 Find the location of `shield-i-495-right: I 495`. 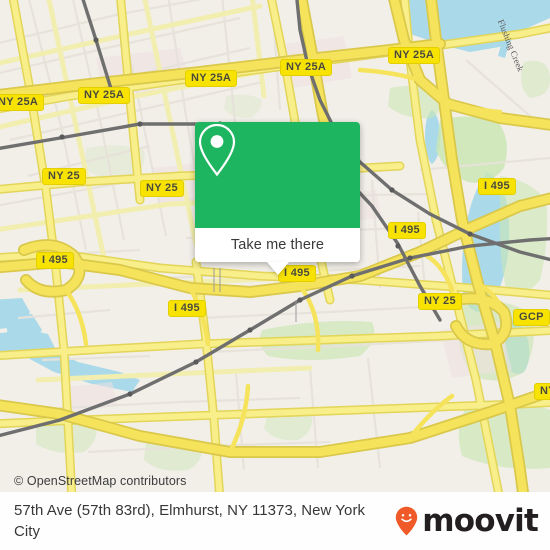

shield-i-495-right: I 495 is located at coordinates (407, 230).